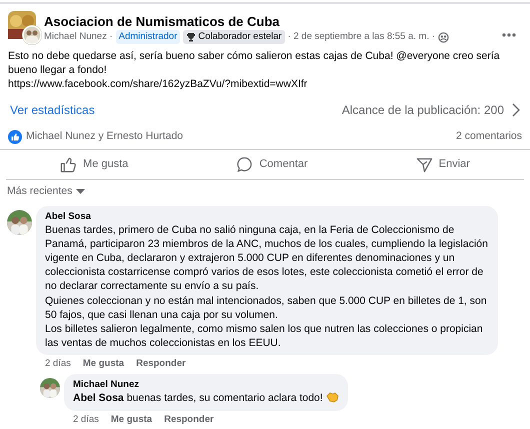  I want to click on badge: Administrador, so click(148, 37).